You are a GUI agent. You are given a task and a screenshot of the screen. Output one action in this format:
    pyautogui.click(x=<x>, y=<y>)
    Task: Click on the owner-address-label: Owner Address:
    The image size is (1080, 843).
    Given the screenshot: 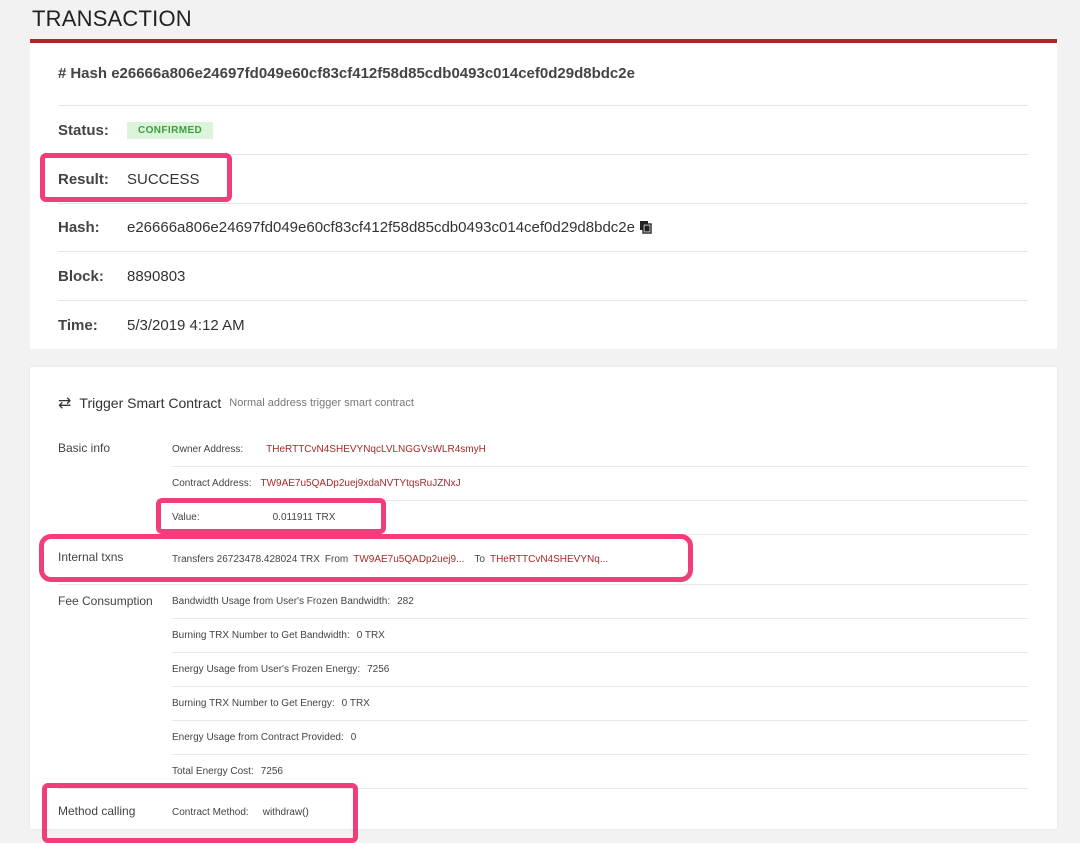 What is the action you would take?
    pyautogui.click(x=208, y=449)
    